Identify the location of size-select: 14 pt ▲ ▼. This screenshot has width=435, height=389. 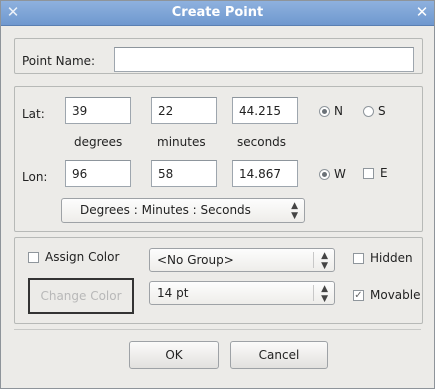
(242, 293).